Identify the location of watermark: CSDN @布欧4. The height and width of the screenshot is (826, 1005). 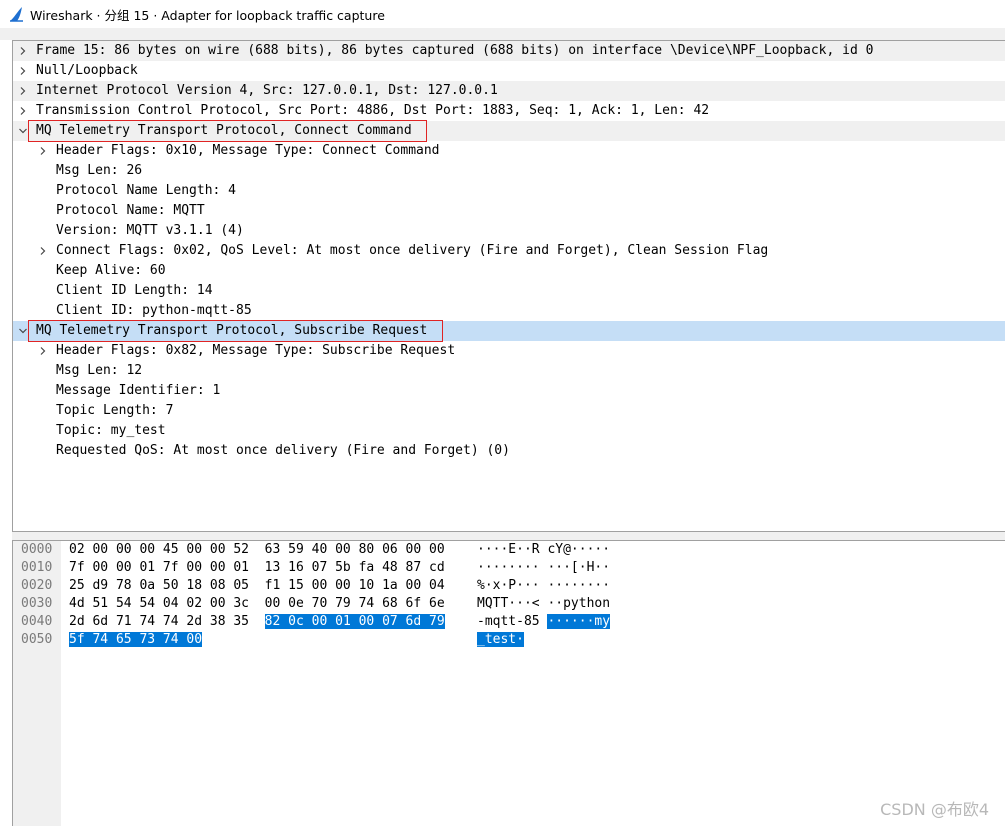
(934, 809).